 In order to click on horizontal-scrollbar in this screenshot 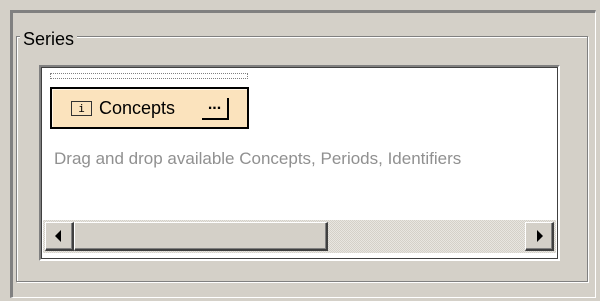, I will do `click(299, 236)`.